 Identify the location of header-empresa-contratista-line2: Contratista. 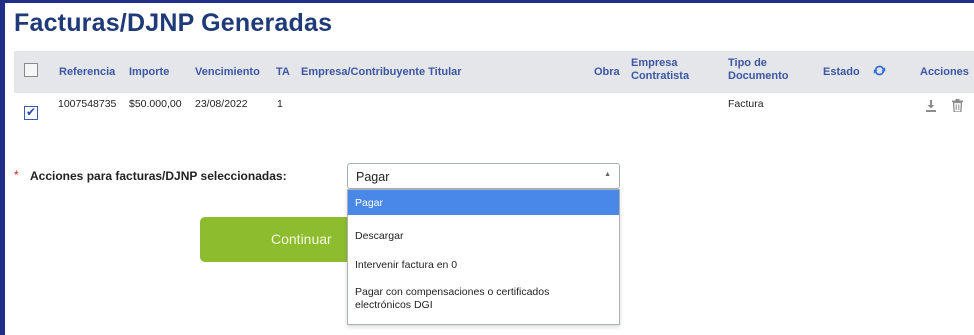
(660, 76).